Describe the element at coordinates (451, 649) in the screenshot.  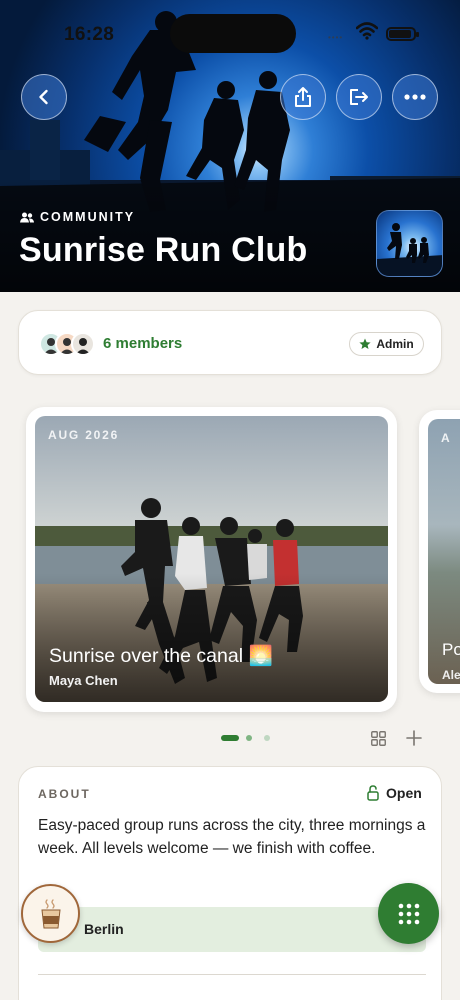
I see `photo-title: Po` at that location.